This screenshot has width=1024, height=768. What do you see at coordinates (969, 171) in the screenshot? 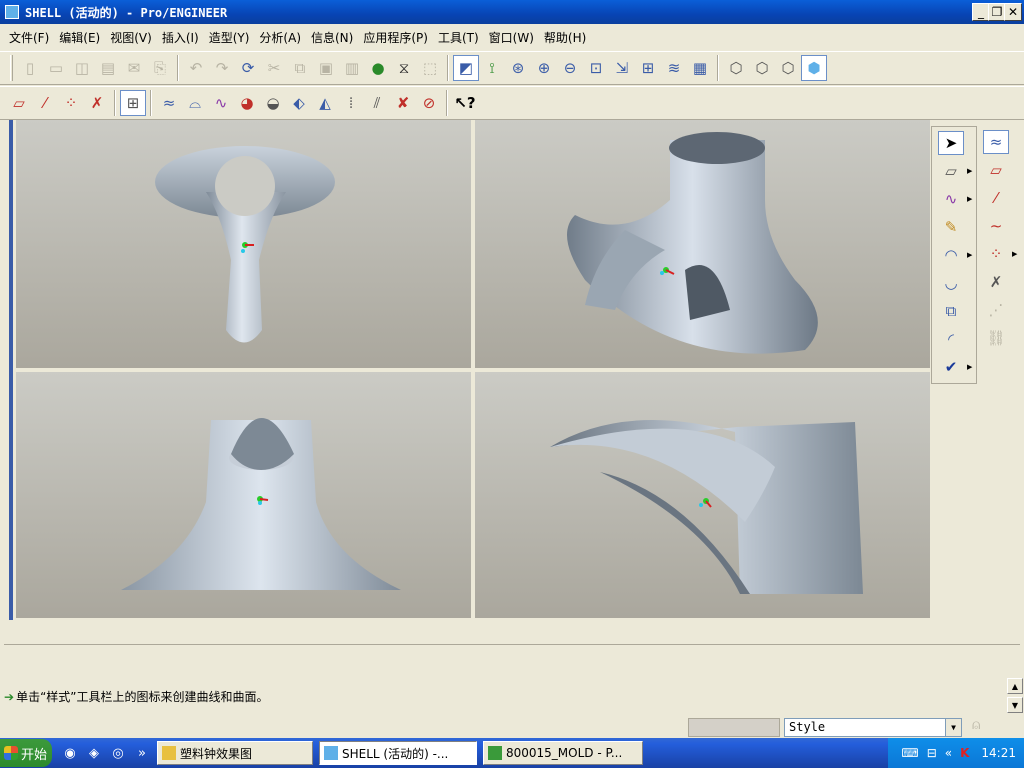
I see `plane-flyout-arrow: ▶` at bounding box center [969, 171].